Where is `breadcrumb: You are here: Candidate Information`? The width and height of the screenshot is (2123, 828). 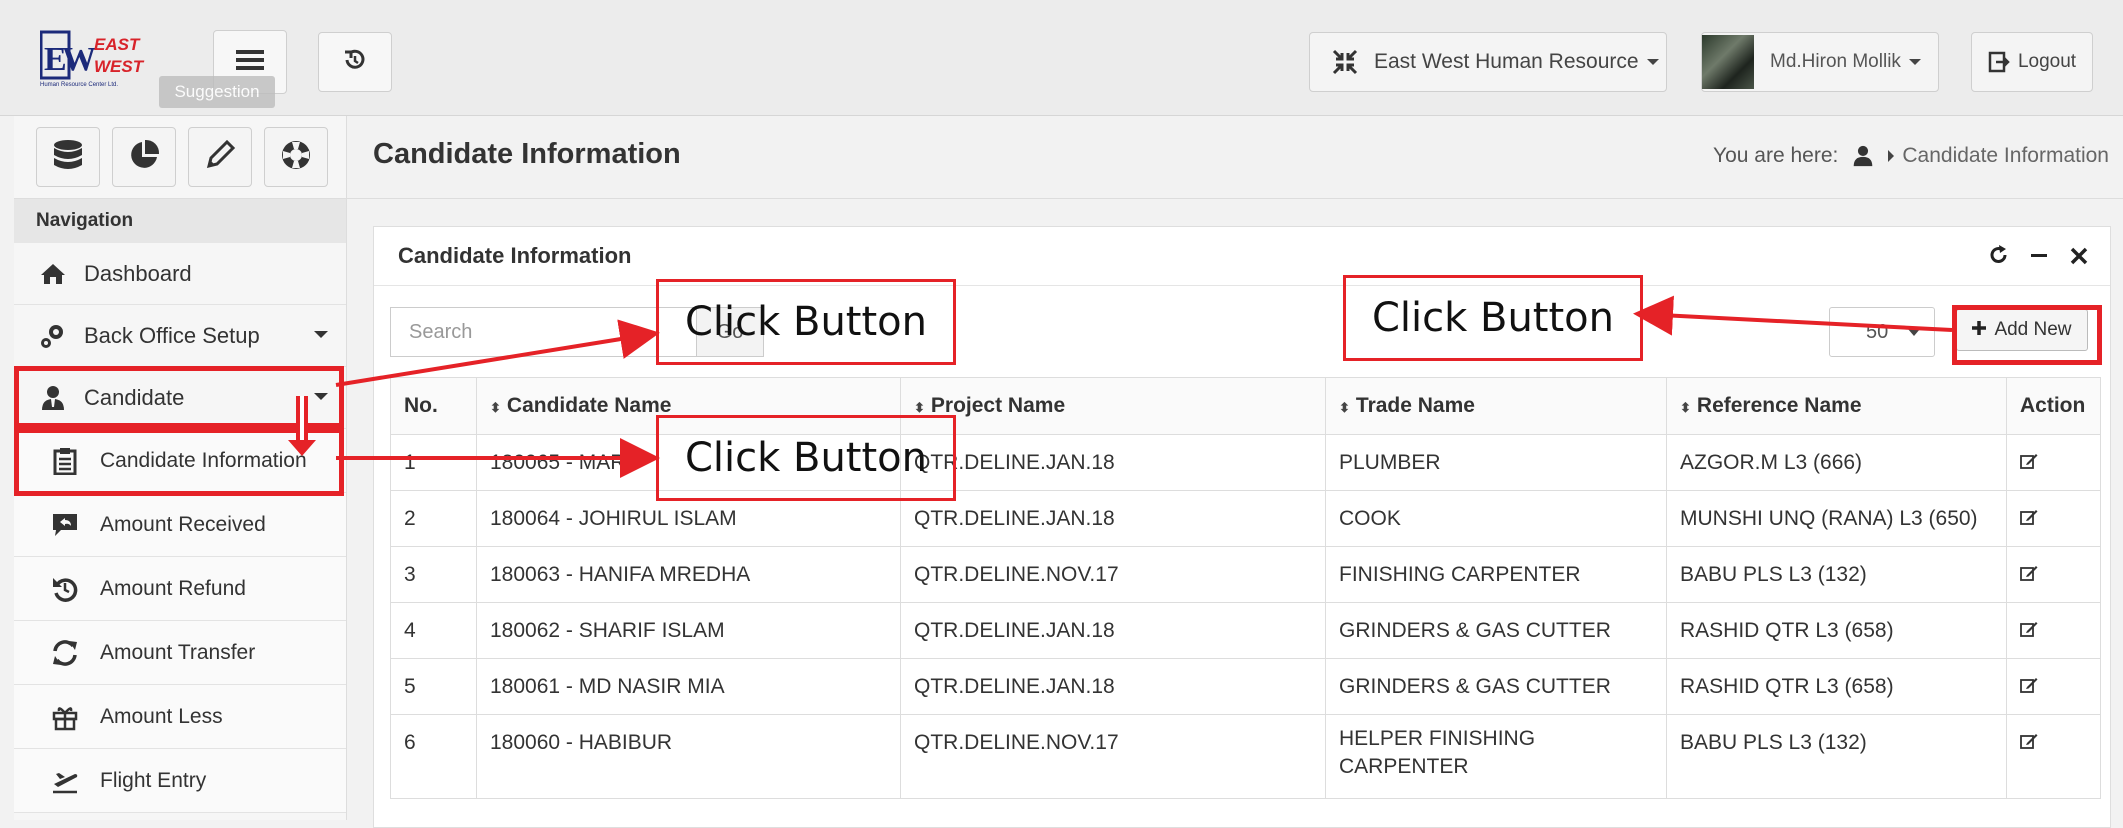
breadcrumb: You are here: Candidate Information is located at coordinates (1911, 156).